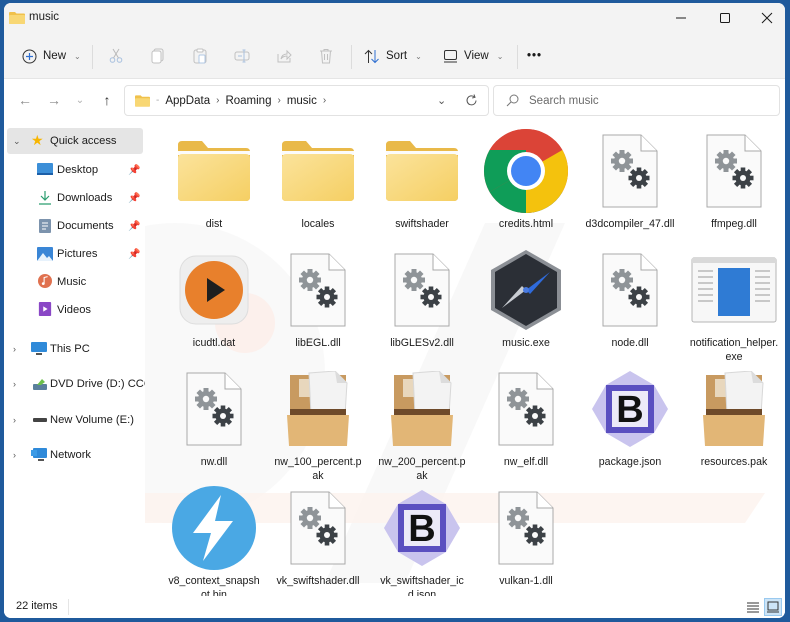  What do you see at coordinates (753, 607) in the screenshot?
I see `details-view-button` at bounding box center [753, 607].